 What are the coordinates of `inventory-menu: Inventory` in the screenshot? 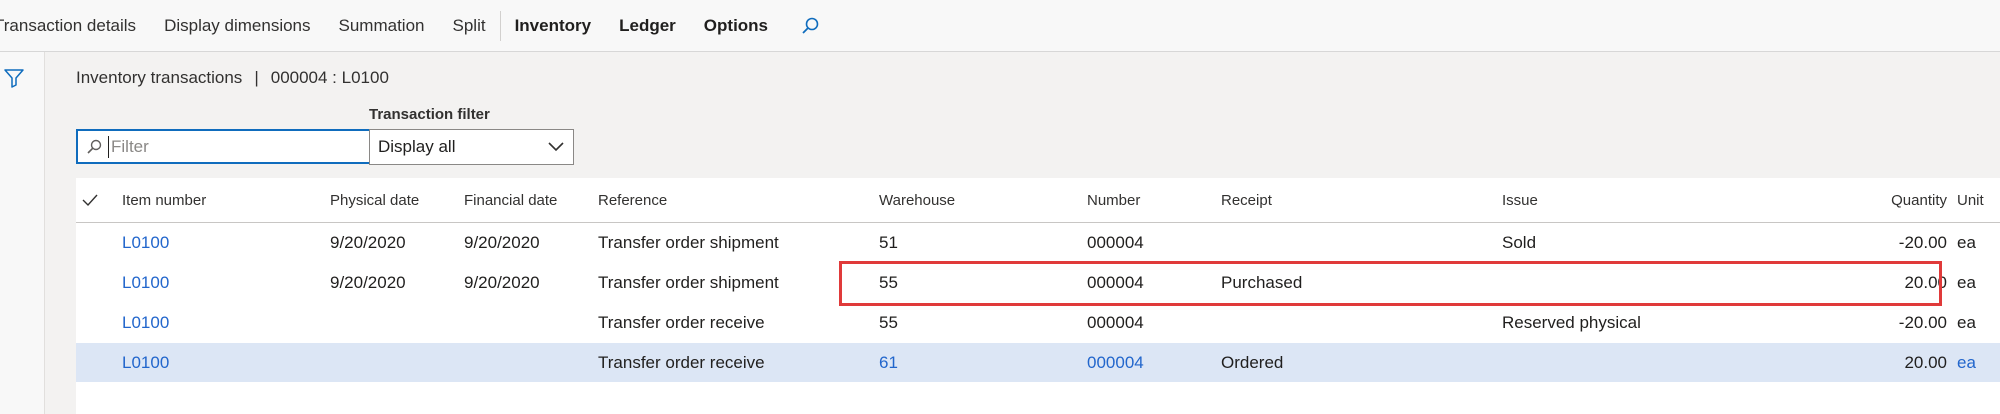 It's located at (553, 26).